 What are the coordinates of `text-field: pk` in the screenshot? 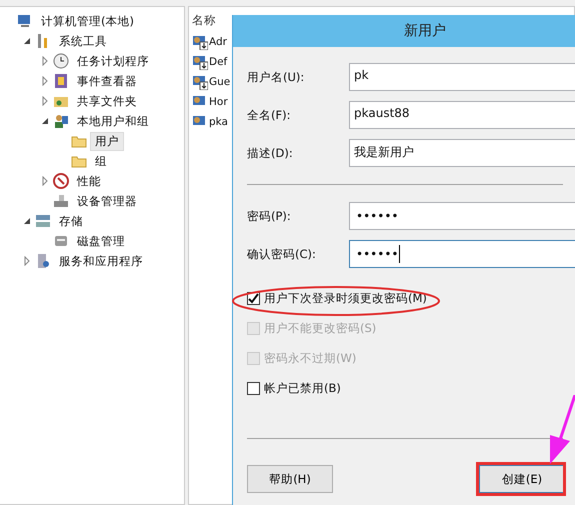 It's located at (462, 77).